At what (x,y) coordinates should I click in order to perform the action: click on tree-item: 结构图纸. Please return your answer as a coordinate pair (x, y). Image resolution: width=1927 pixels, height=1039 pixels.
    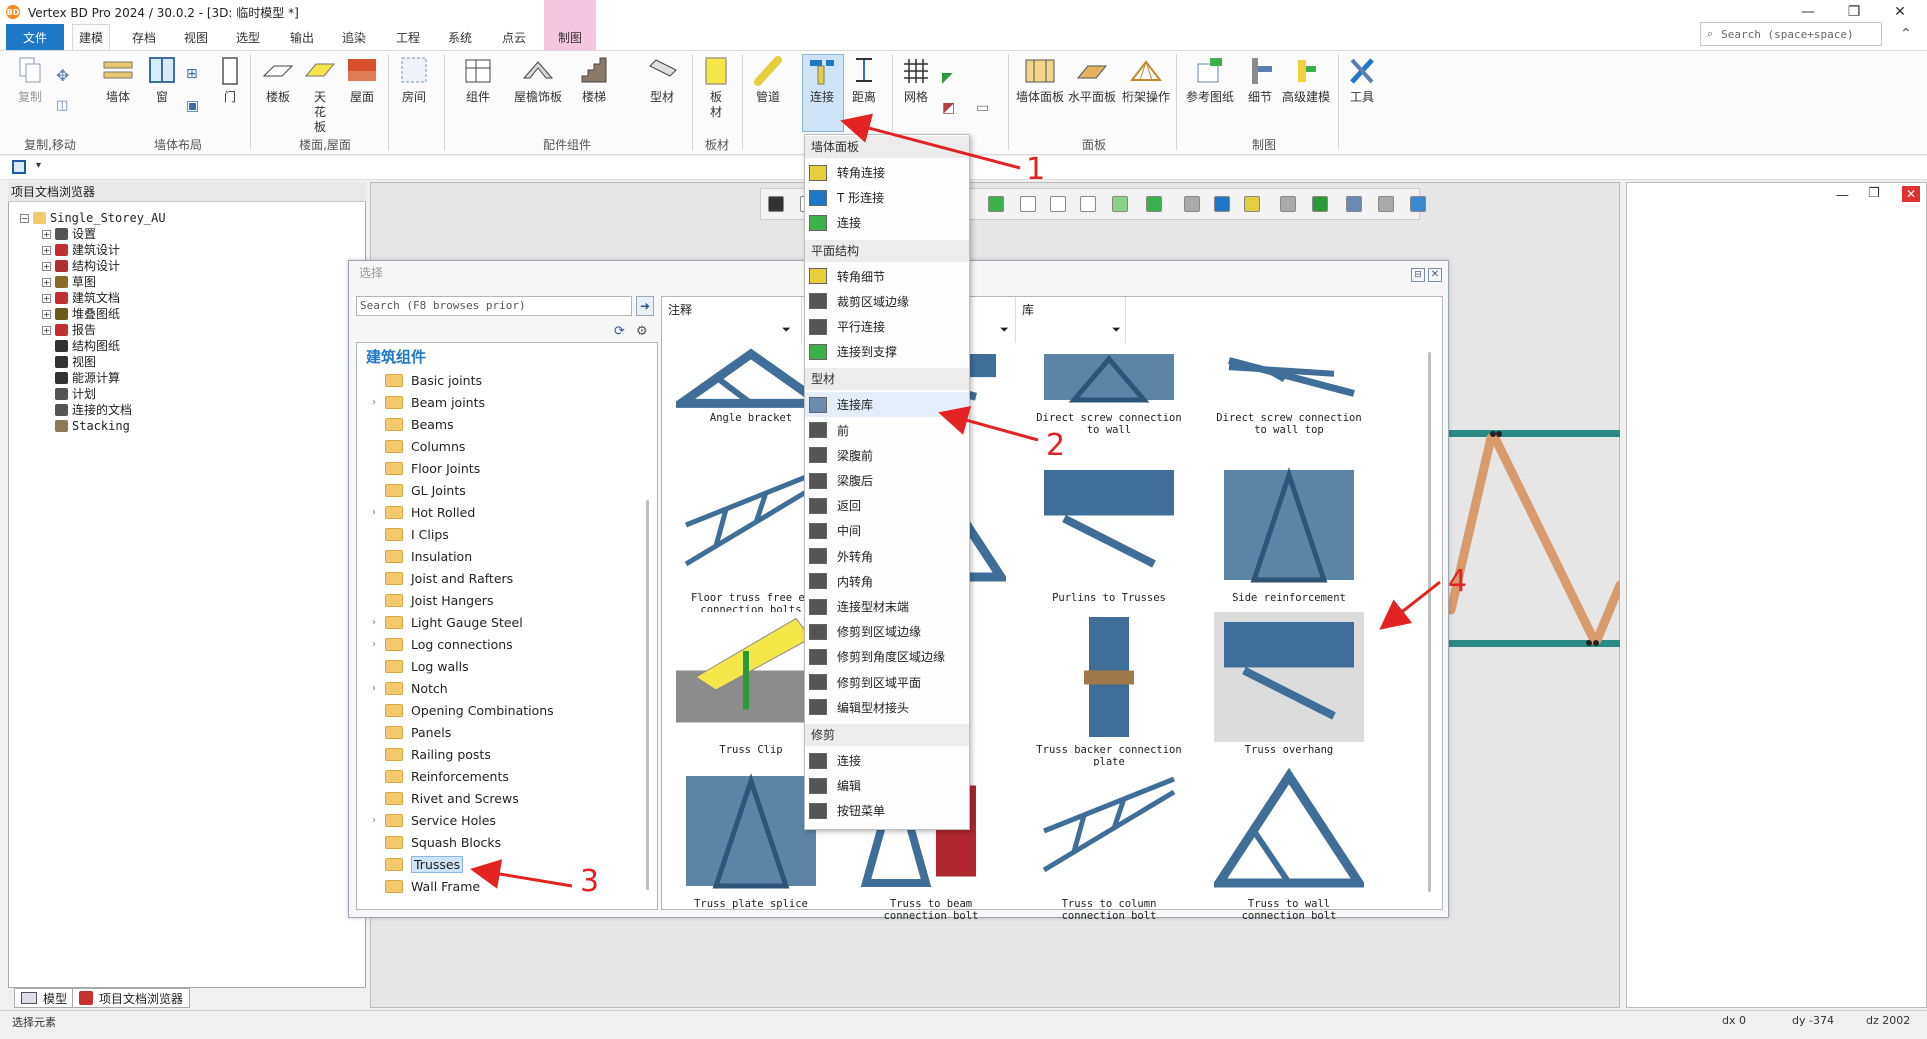
    Looking at the image, I should click on (81, 346).